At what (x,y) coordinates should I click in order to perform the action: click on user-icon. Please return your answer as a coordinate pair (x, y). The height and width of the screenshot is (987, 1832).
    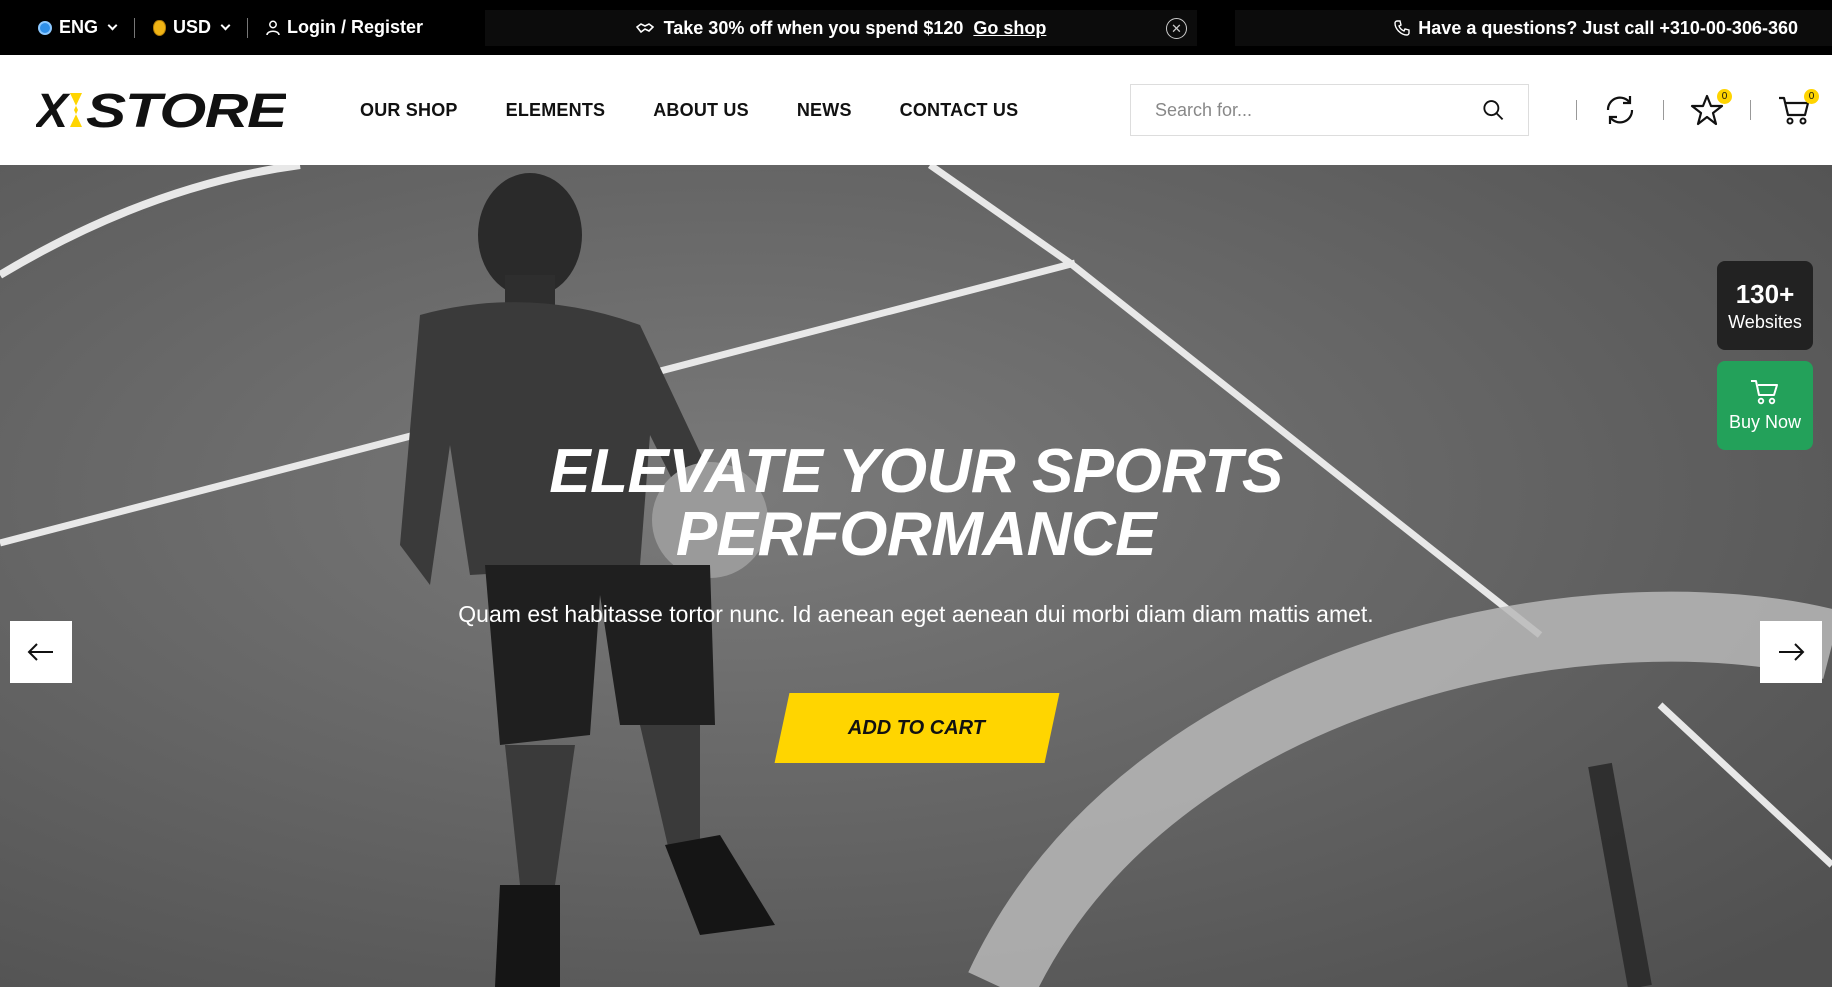
    Looking at the image, I should click on (273, 27).